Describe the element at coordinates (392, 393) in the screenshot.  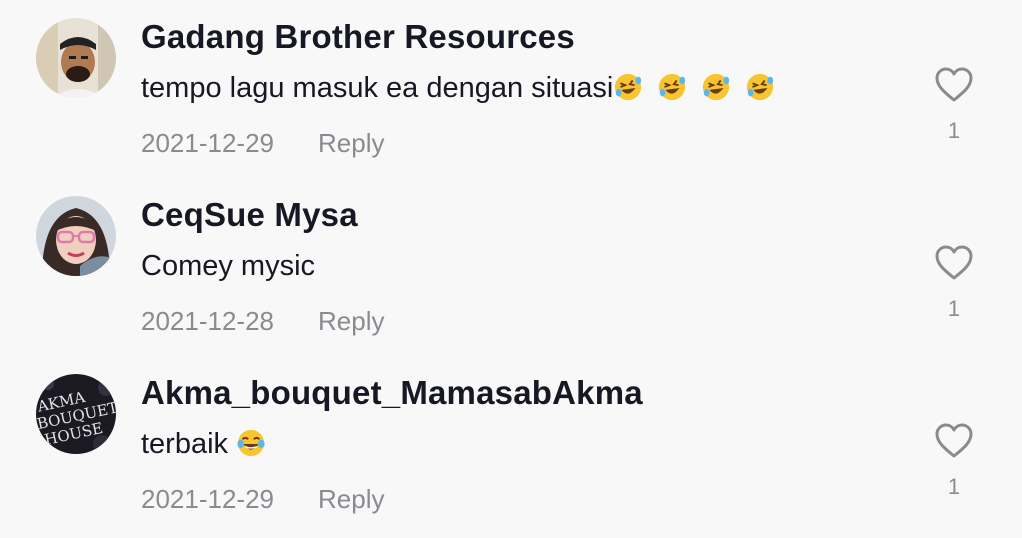
I see `comment-username: Akma_bouquet_MamasabAkma` at that location.